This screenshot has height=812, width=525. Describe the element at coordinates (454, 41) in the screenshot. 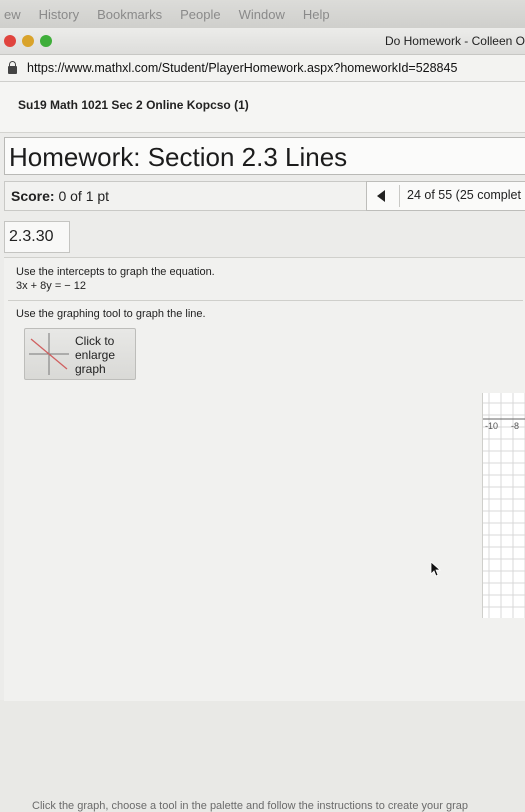

I see `window-title: Do Homework - Colleen O` at that location.